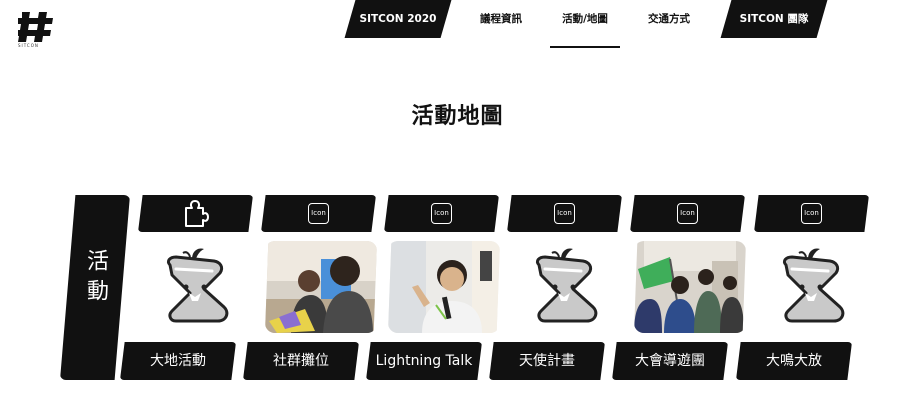 Image resolution: width=915 pixels, height=403 pixels. What do you see at coordinates (28, 45) in the screenshot?
I see `logo-subtext: SITCON` at bounding box center [28, 45].